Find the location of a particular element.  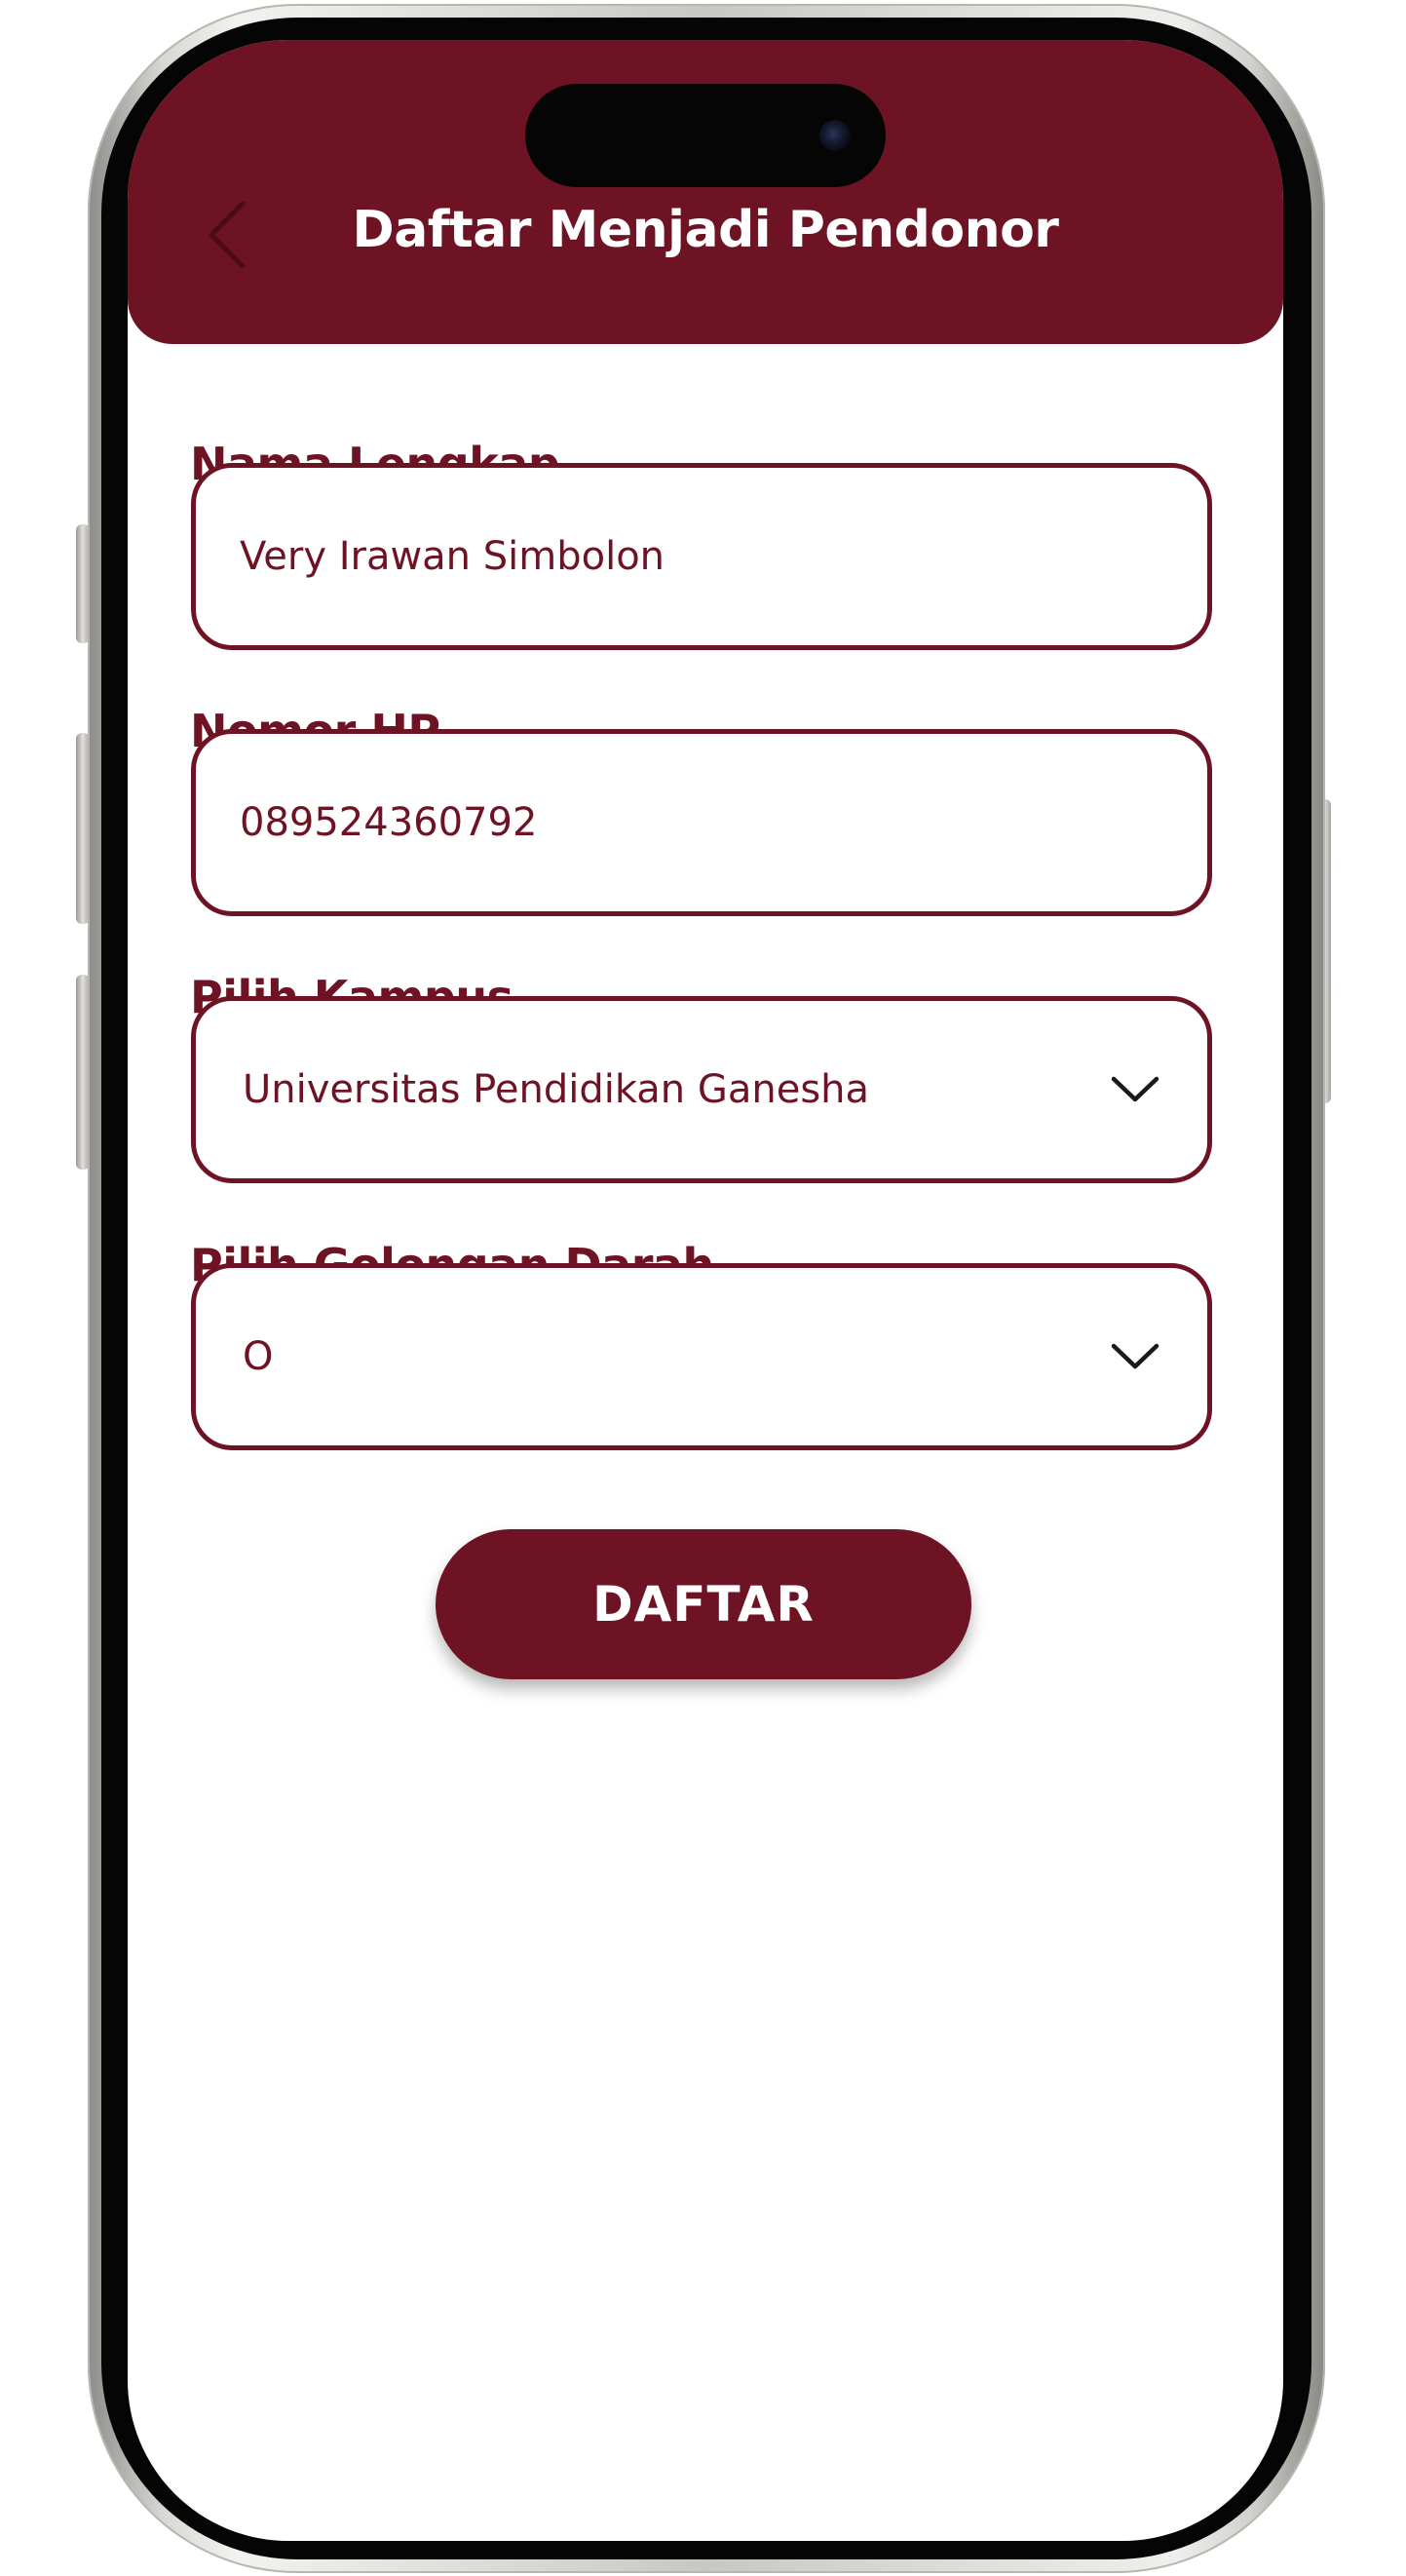

campus-value: Universitas Pendidikan Ganesha is located at coordinates (556, 1089).